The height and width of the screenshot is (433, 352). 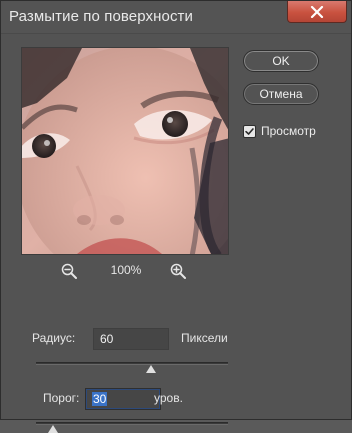 I want to click on check-icon, so click(x=249, y=131).